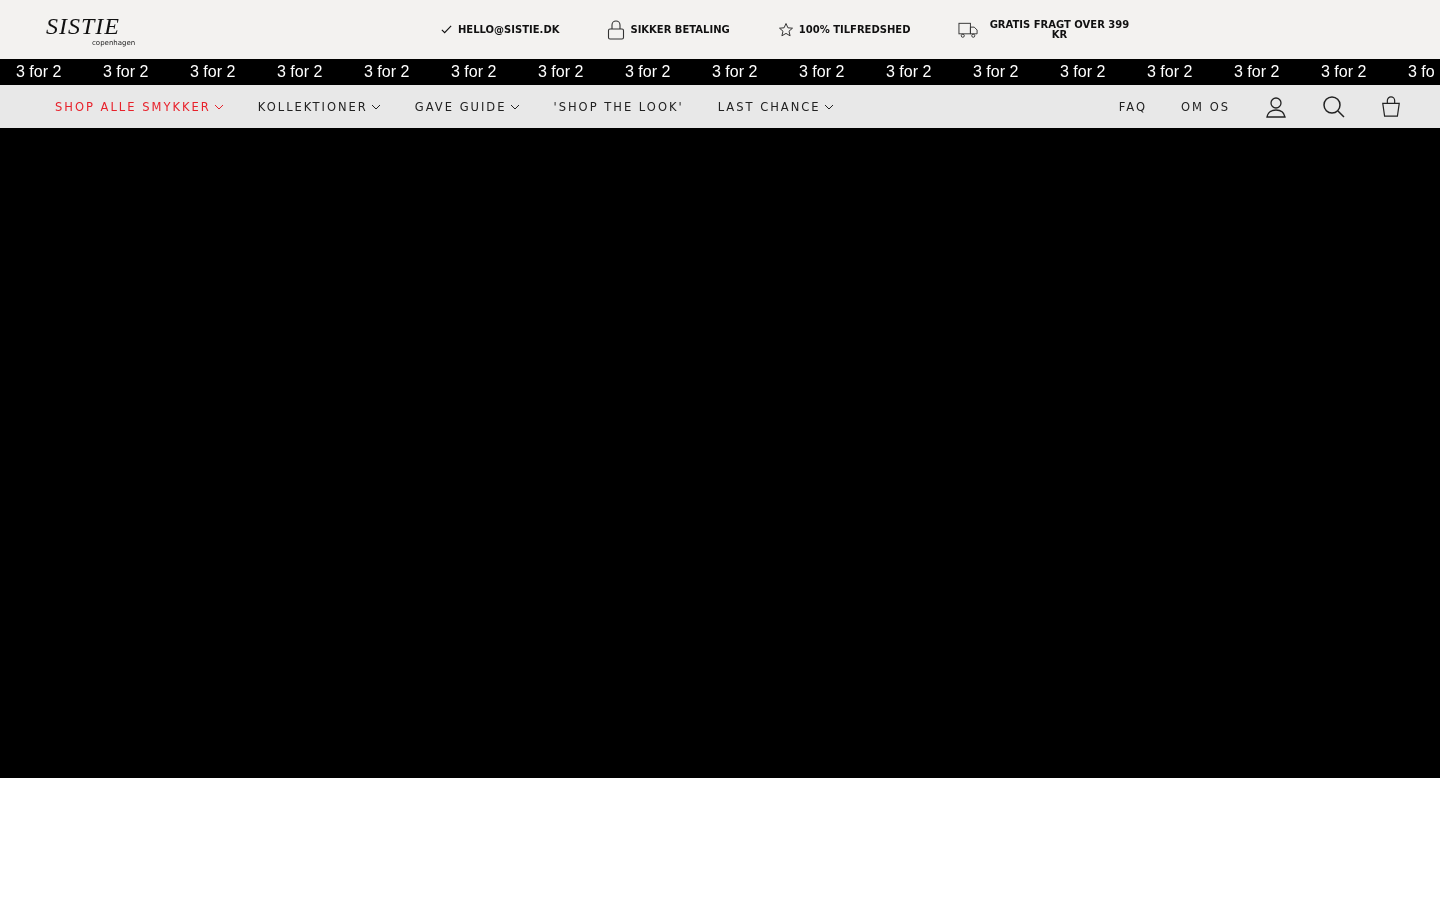  Describe the element at coordinates (785, 29) in the screenshot. I see `star-icon` at that location.